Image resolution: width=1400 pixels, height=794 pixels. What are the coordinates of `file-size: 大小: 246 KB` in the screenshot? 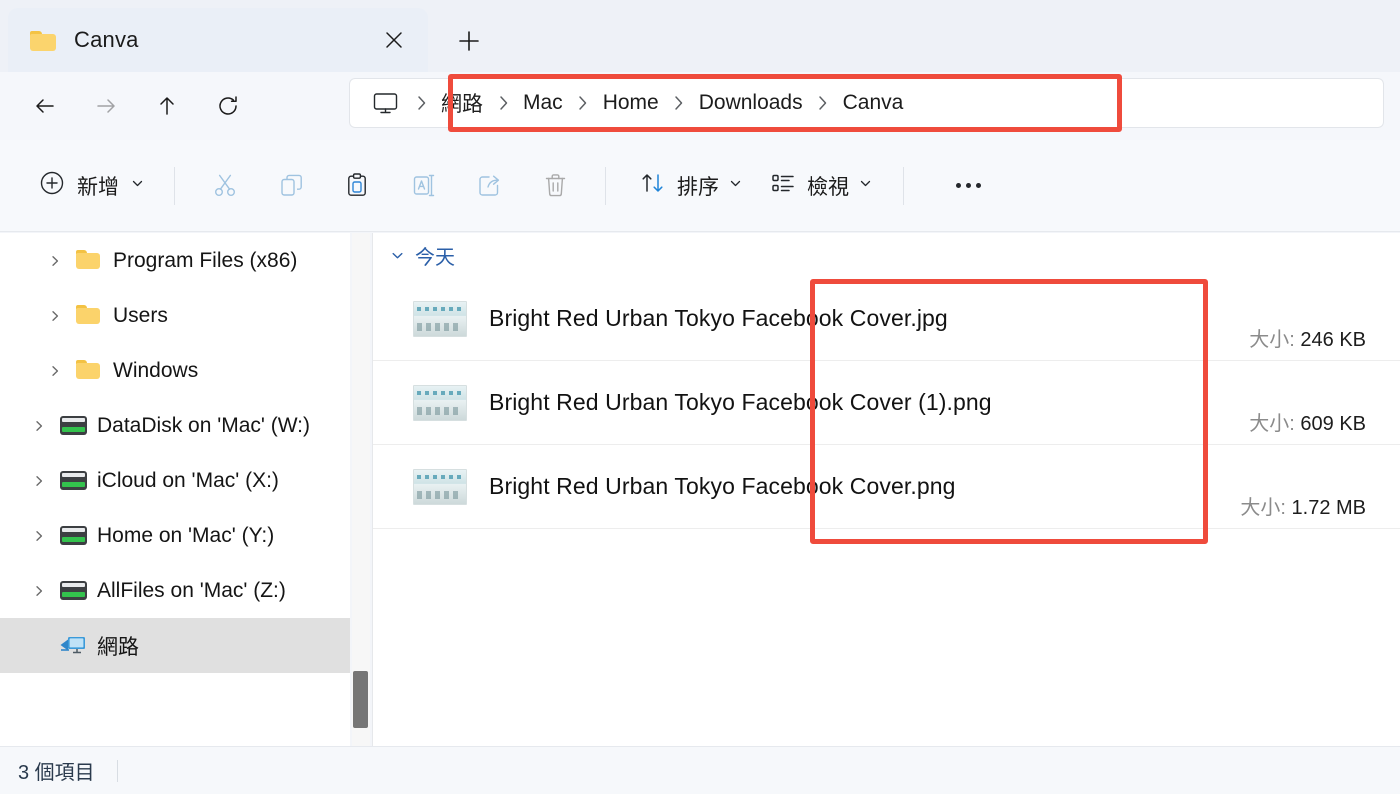 It's located at (1307, 337).